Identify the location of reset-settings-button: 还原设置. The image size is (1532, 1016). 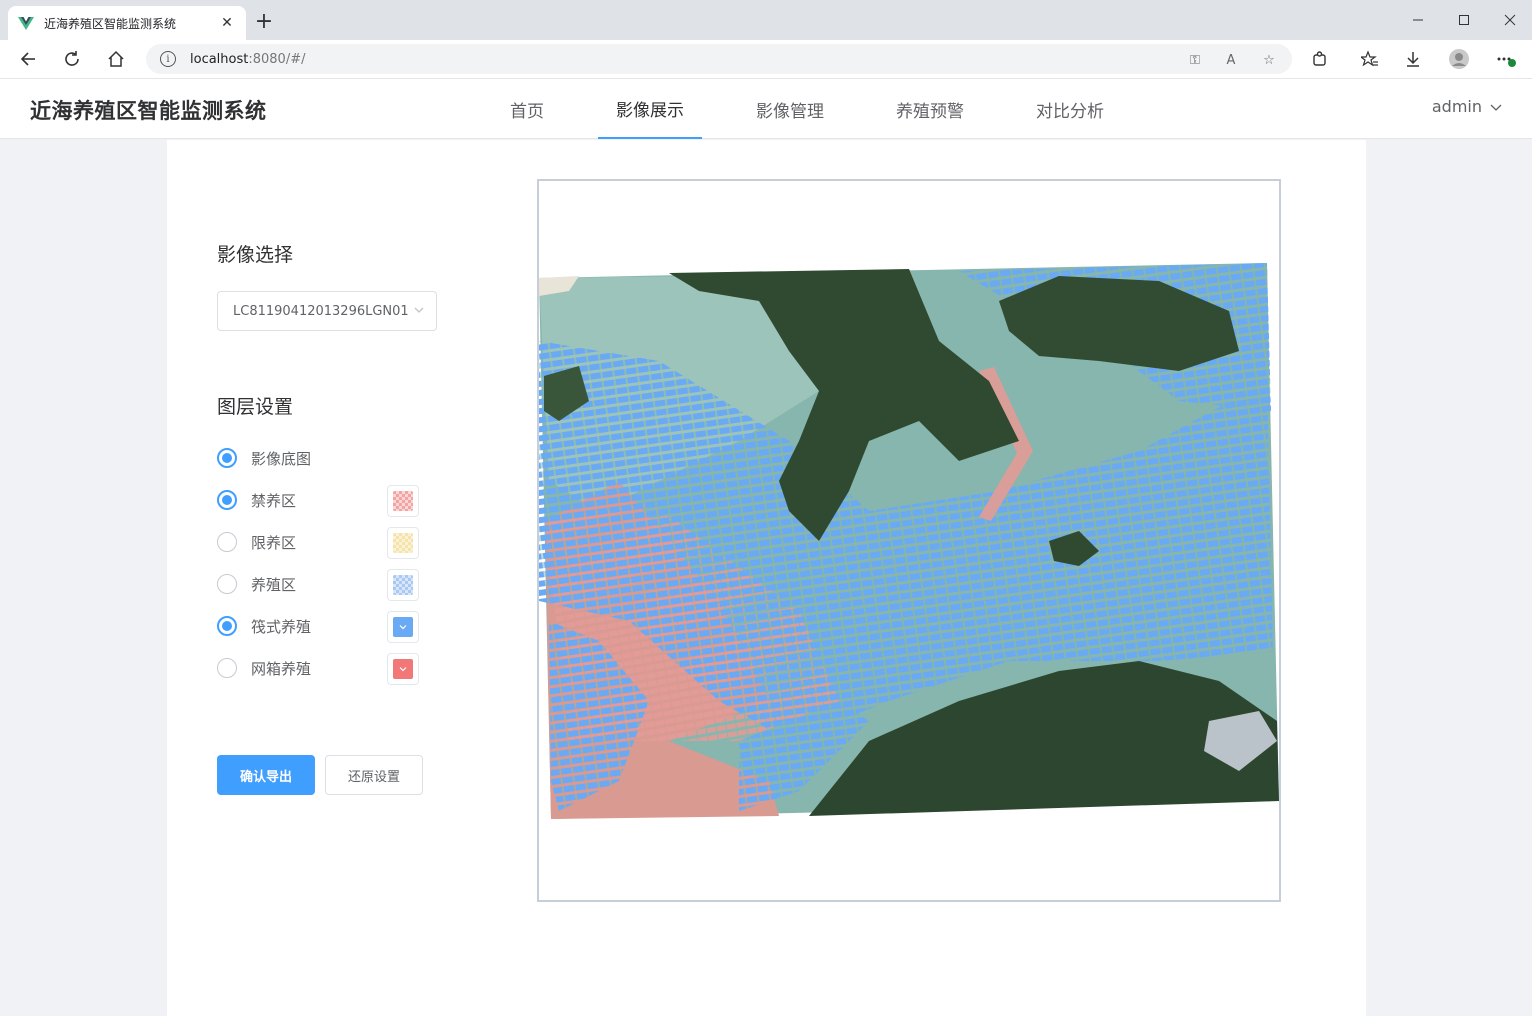
(374, 775).